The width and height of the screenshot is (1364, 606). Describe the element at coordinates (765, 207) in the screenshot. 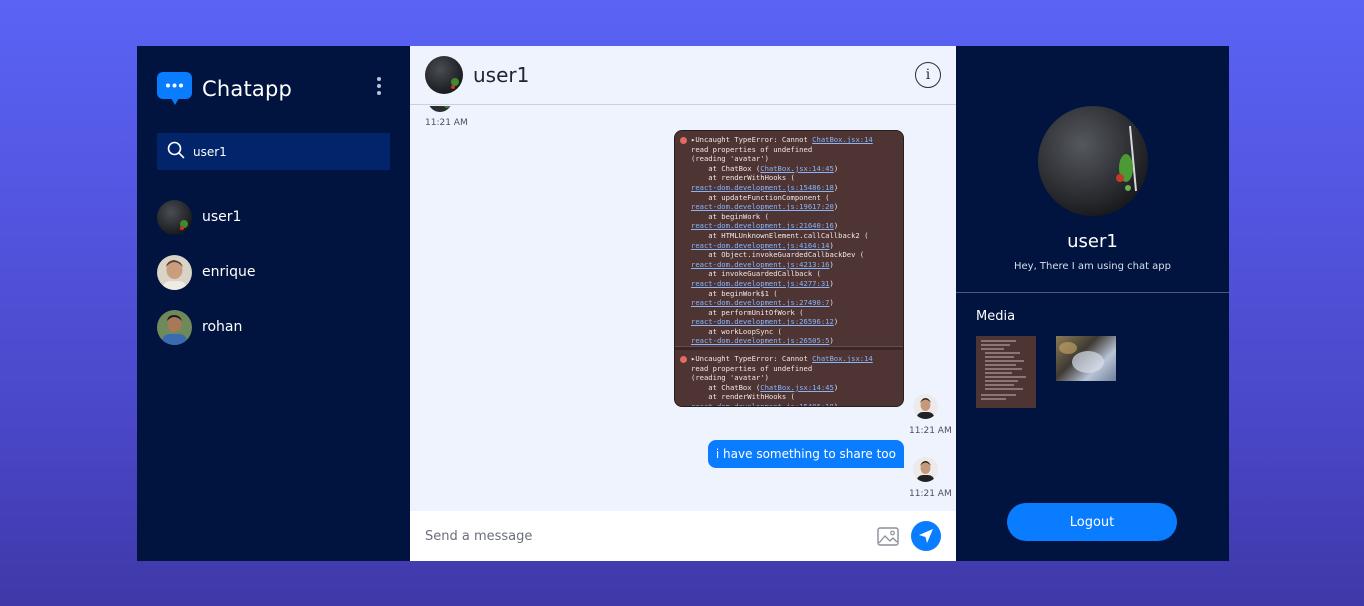

I see `error-line: react-dom.development.js:19617:20)` at that location.